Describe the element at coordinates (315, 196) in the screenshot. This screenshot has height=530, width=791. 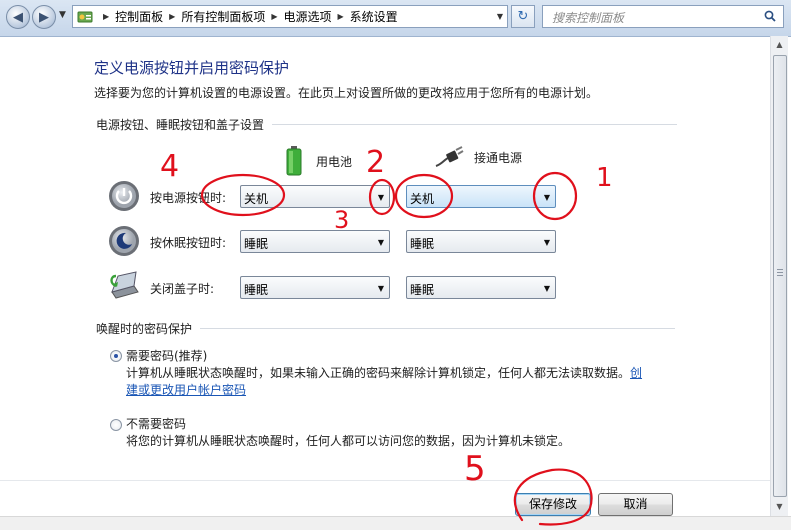
I see `power-button-battery-select: 关机 ▼` at that location.